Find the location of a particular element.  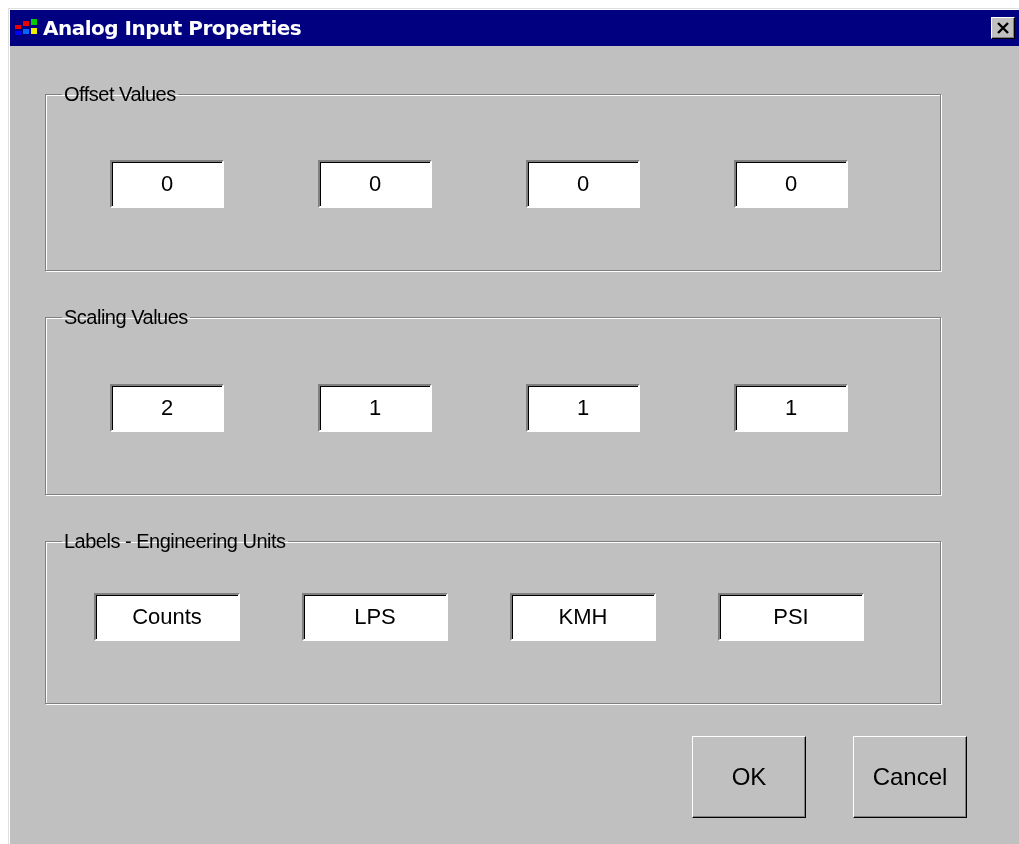

input-field: 2 is located at coordinates (167, 408).